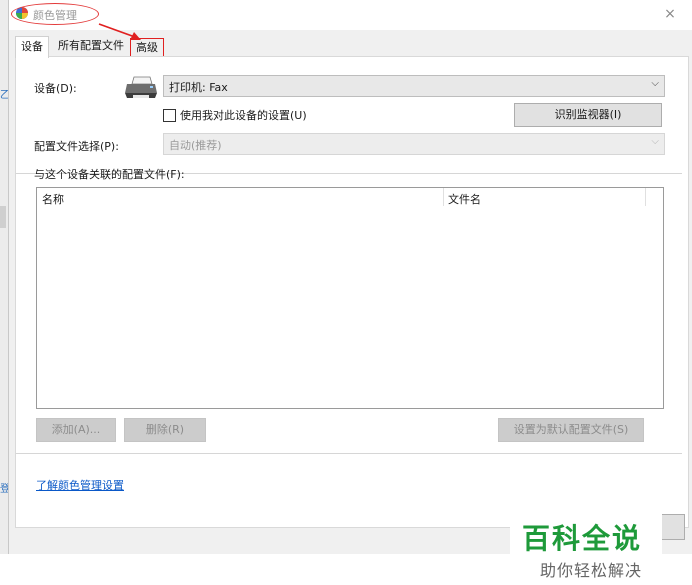  I want to click on watermark-title: 百科全说, so click(582, 538).